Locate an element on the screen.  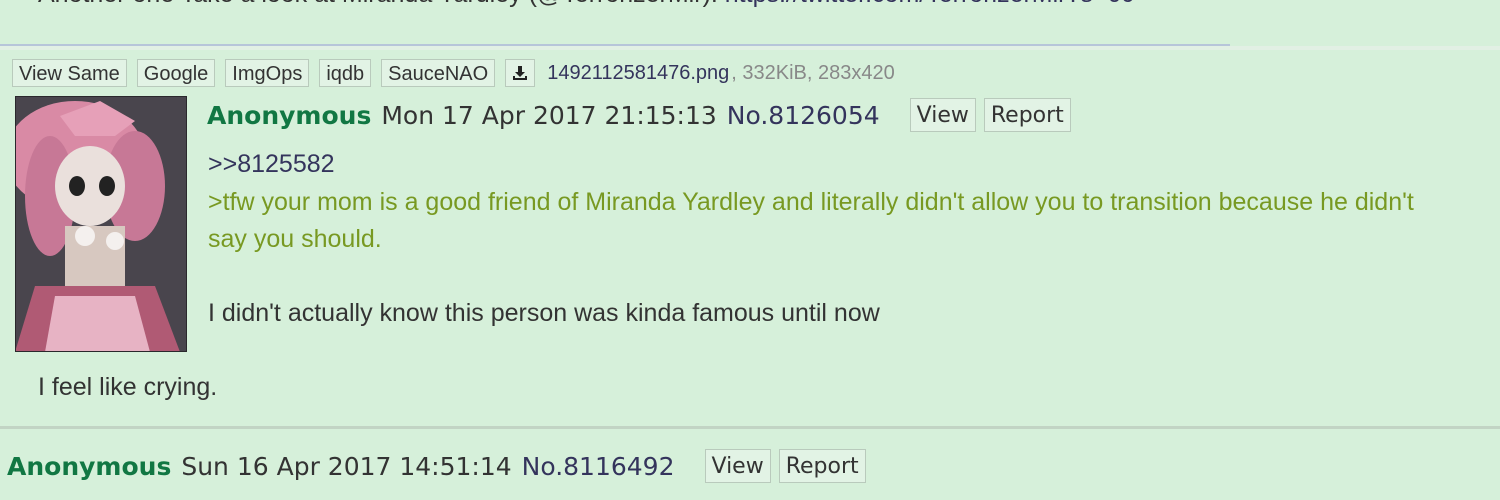
view-same-button: View Same is located at coordinates (69, 73).